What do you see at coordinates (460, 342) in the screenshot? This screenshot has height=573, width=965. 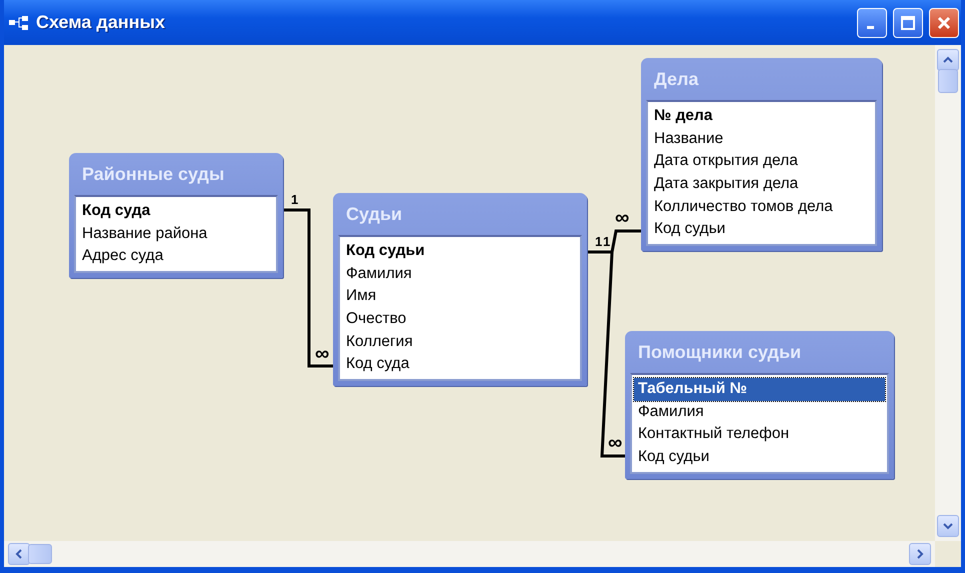 I see `field-item: Коллегия` at bounding box center [460, 342].